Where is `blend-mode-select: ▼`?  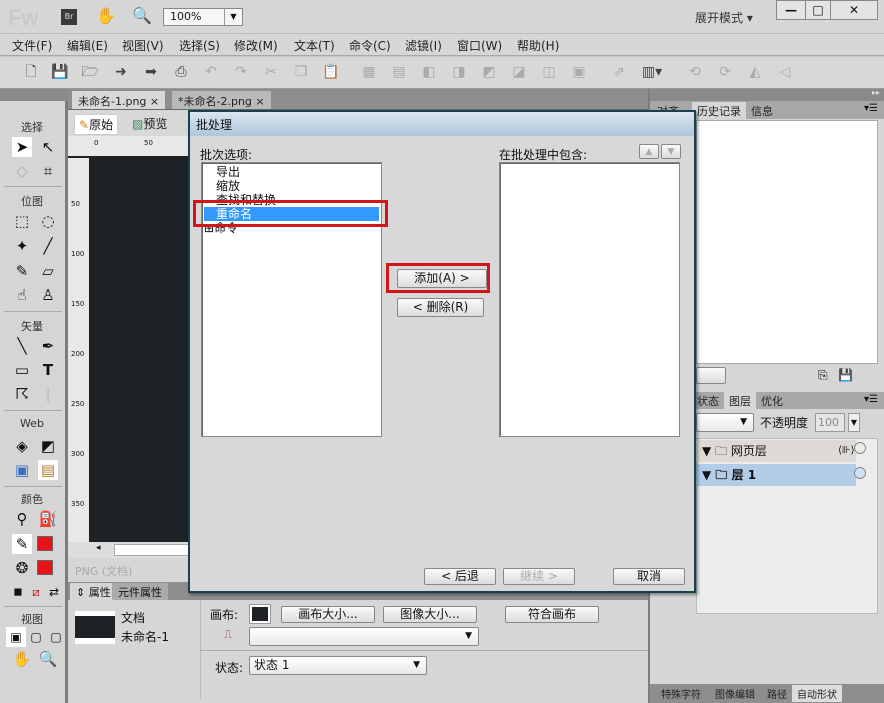
blend-mode-select: ▼ is located at coordinates (725, 422).